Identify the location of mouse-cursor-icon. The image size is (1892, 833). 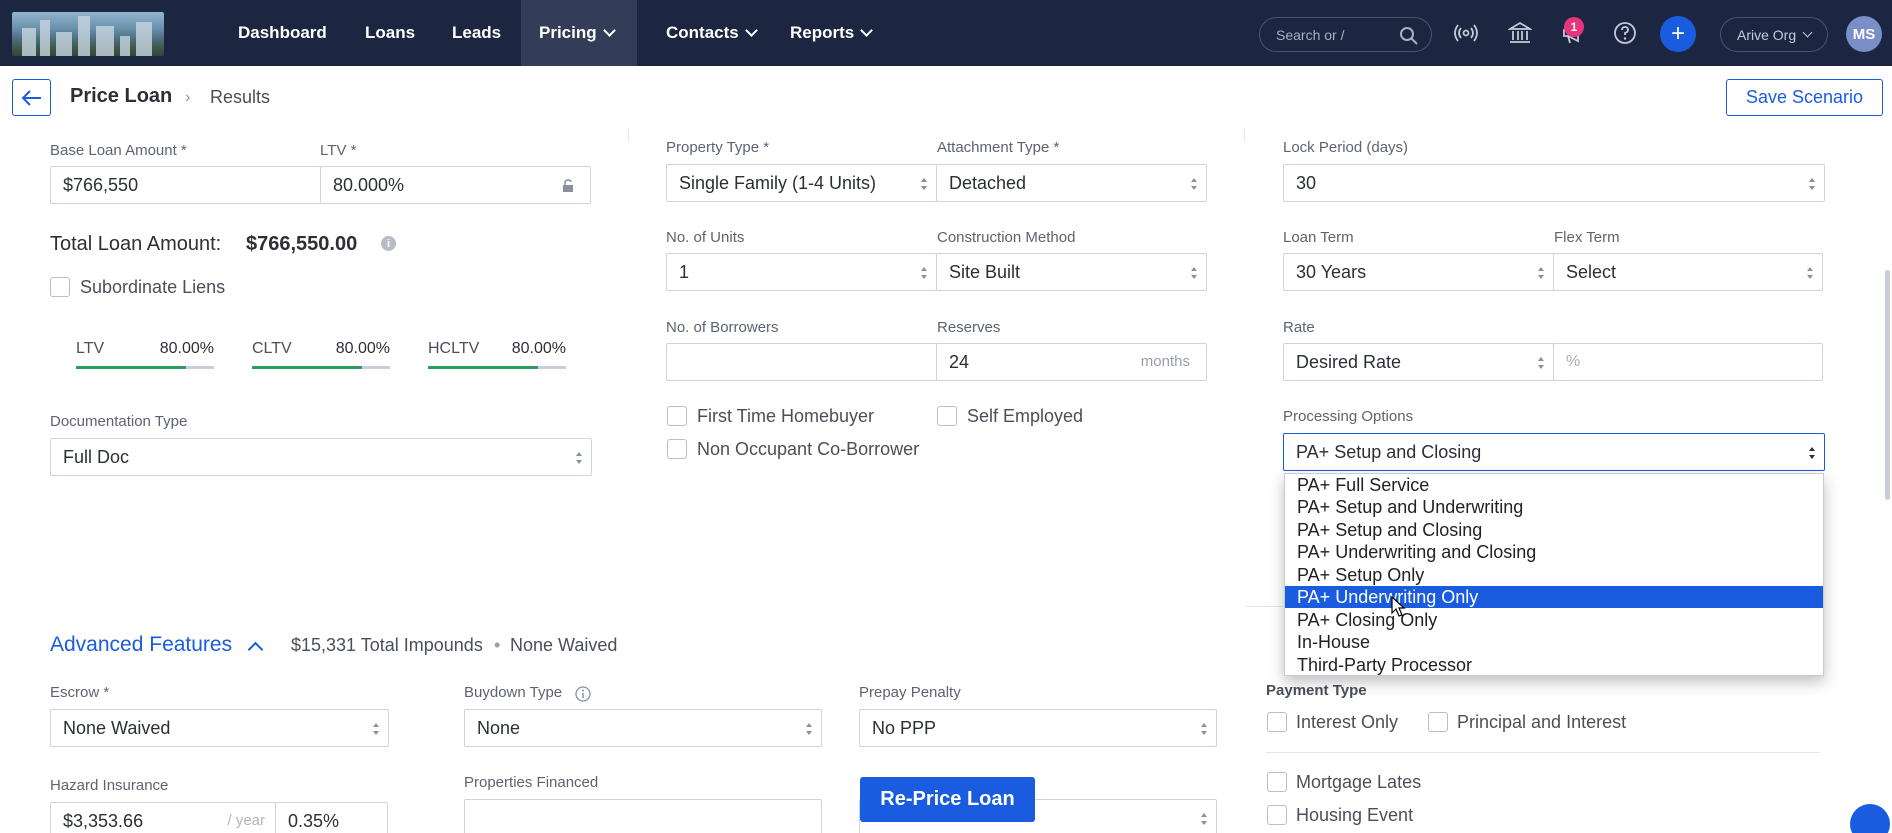
(1398, 606).